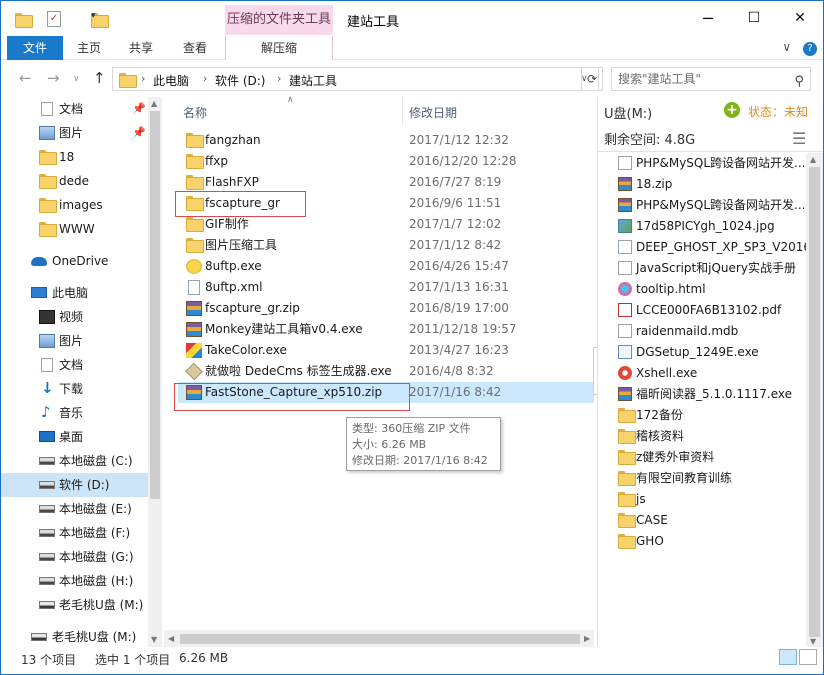 Image resolution: width=824 pixels, height=675 pixels. Describe the element at coordinates (74, 109) in the screenshot. I see `nav-item-documents: 文档 📌` at that location.